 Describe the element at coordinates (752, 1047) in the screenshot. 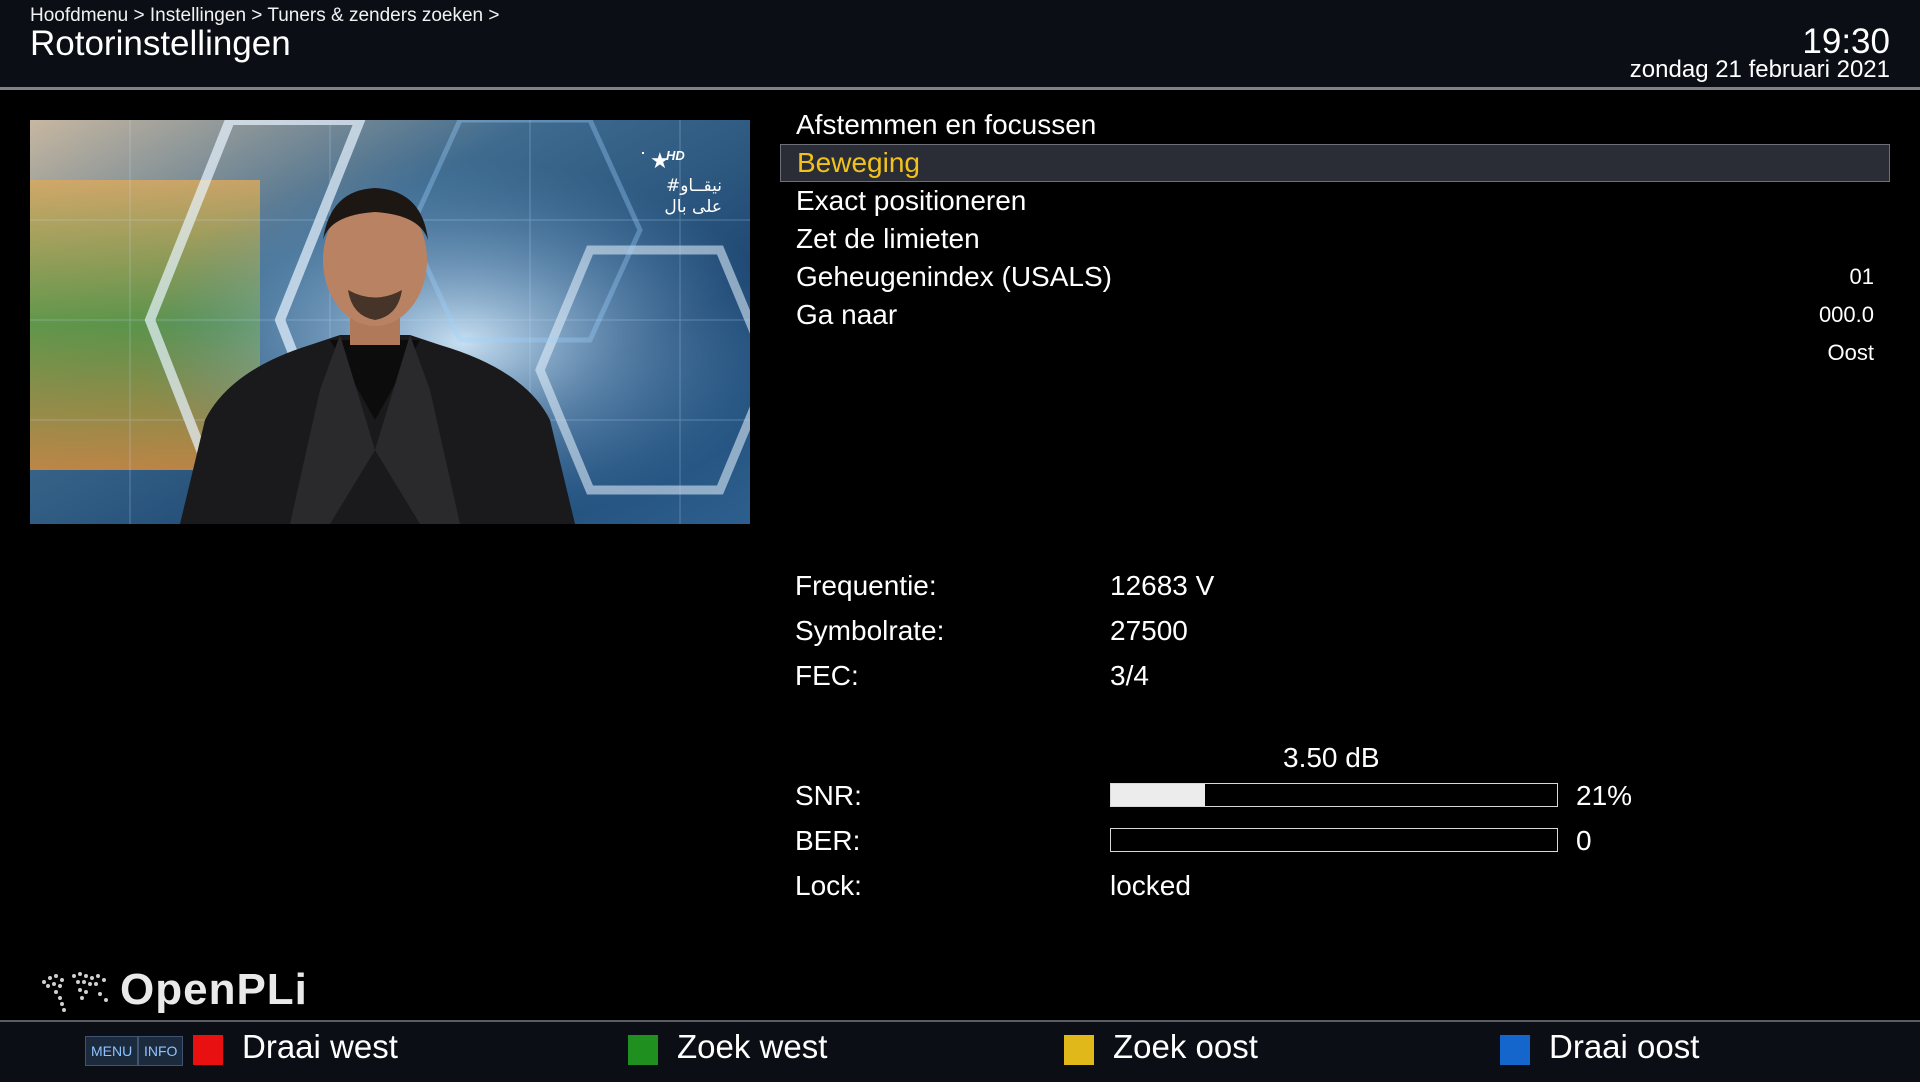

I see `green-key-label: Zoek west` at that location.